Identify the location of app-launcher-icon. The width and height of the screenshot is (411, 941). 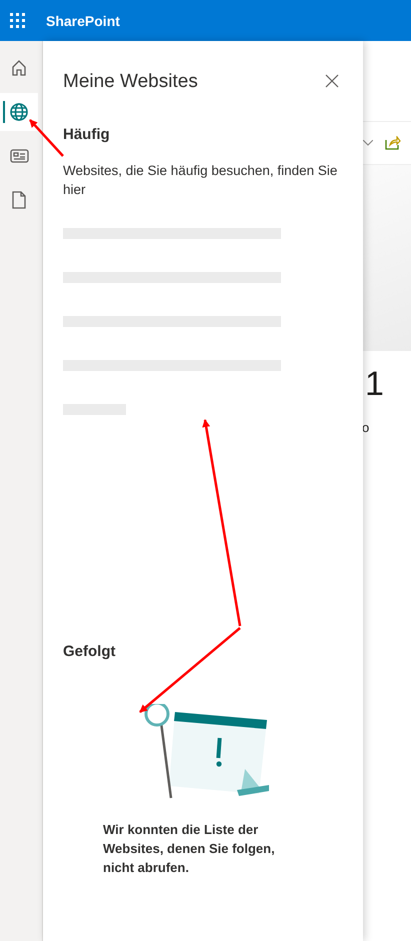
(18, 20).